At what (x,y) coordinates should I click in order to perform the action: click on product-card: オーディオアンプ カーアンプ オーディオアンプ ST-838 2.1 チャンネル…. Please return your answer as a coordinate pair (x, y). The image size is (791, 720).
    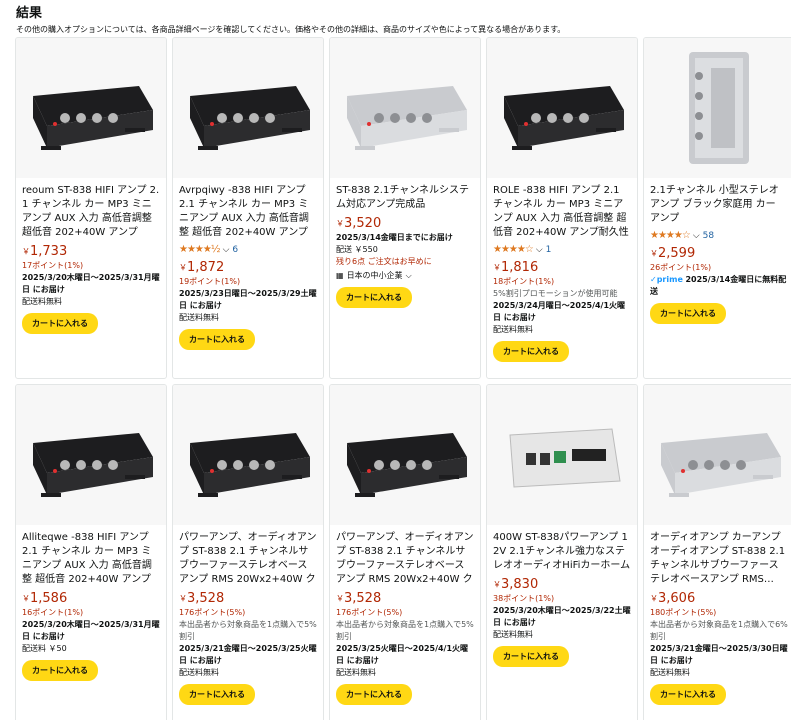
    Looking at the image, I should click on (717, 552).